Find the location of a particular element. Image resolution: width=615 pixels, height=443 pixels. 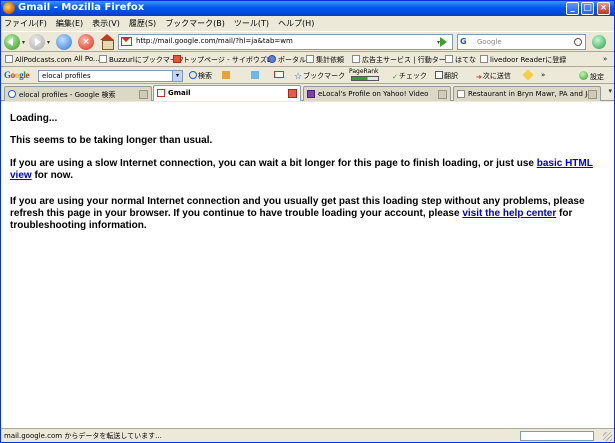

pagerank-bar is located at coordinates (365, 80).